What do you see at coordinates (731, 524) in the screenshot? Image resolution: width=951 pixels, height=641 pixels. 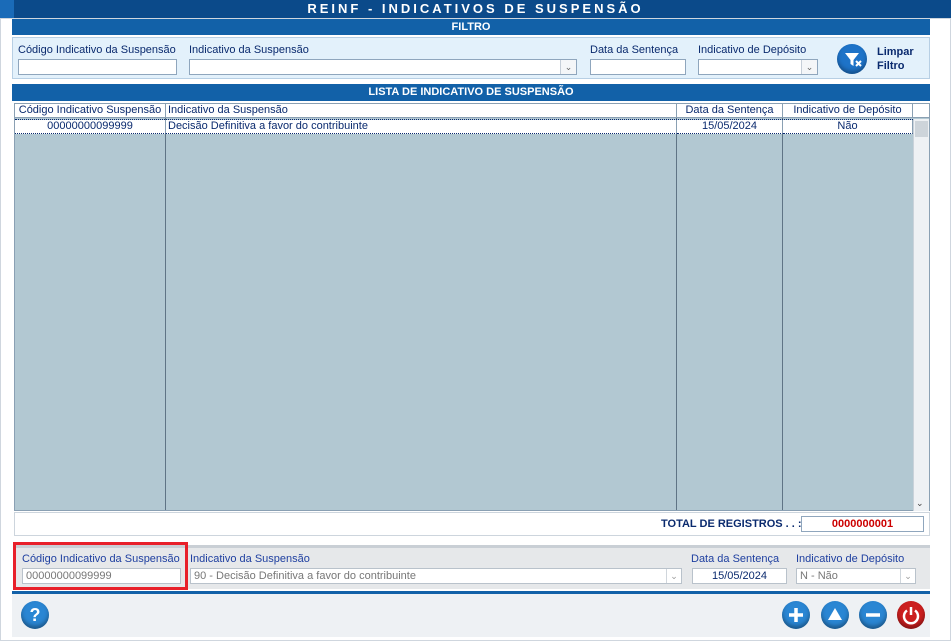 I see `total-label: TOTAL DE REGISTROS . . :` at bounding box center [731, 524].